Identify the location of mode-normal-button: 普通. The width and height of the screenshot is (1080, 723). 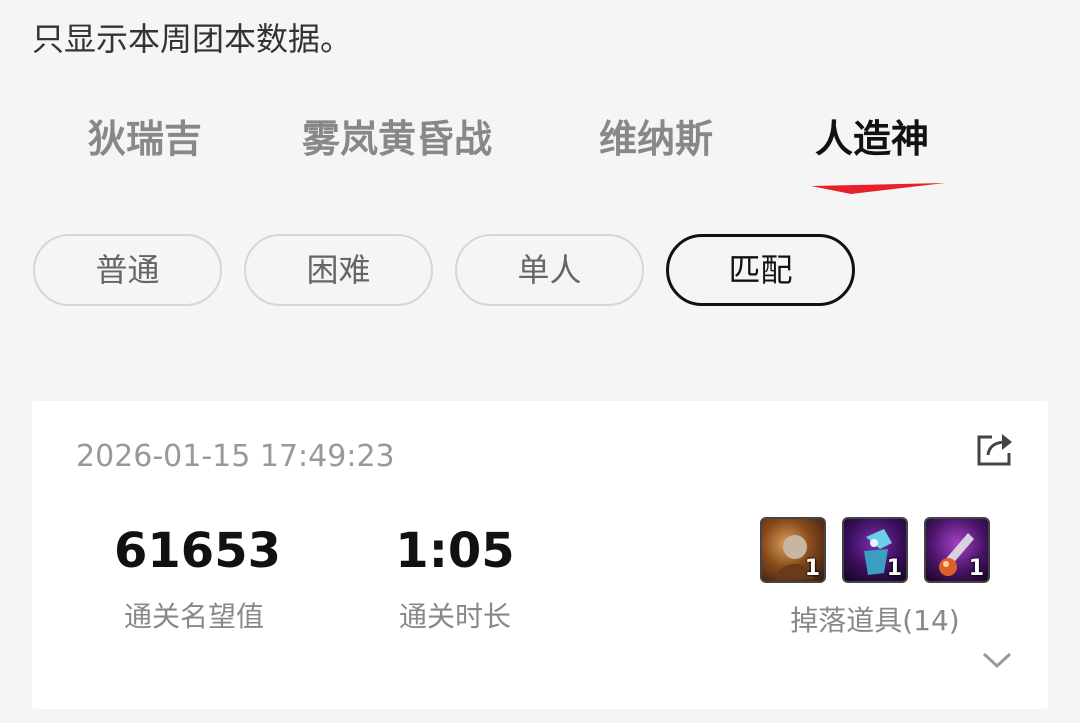
(127, 270).